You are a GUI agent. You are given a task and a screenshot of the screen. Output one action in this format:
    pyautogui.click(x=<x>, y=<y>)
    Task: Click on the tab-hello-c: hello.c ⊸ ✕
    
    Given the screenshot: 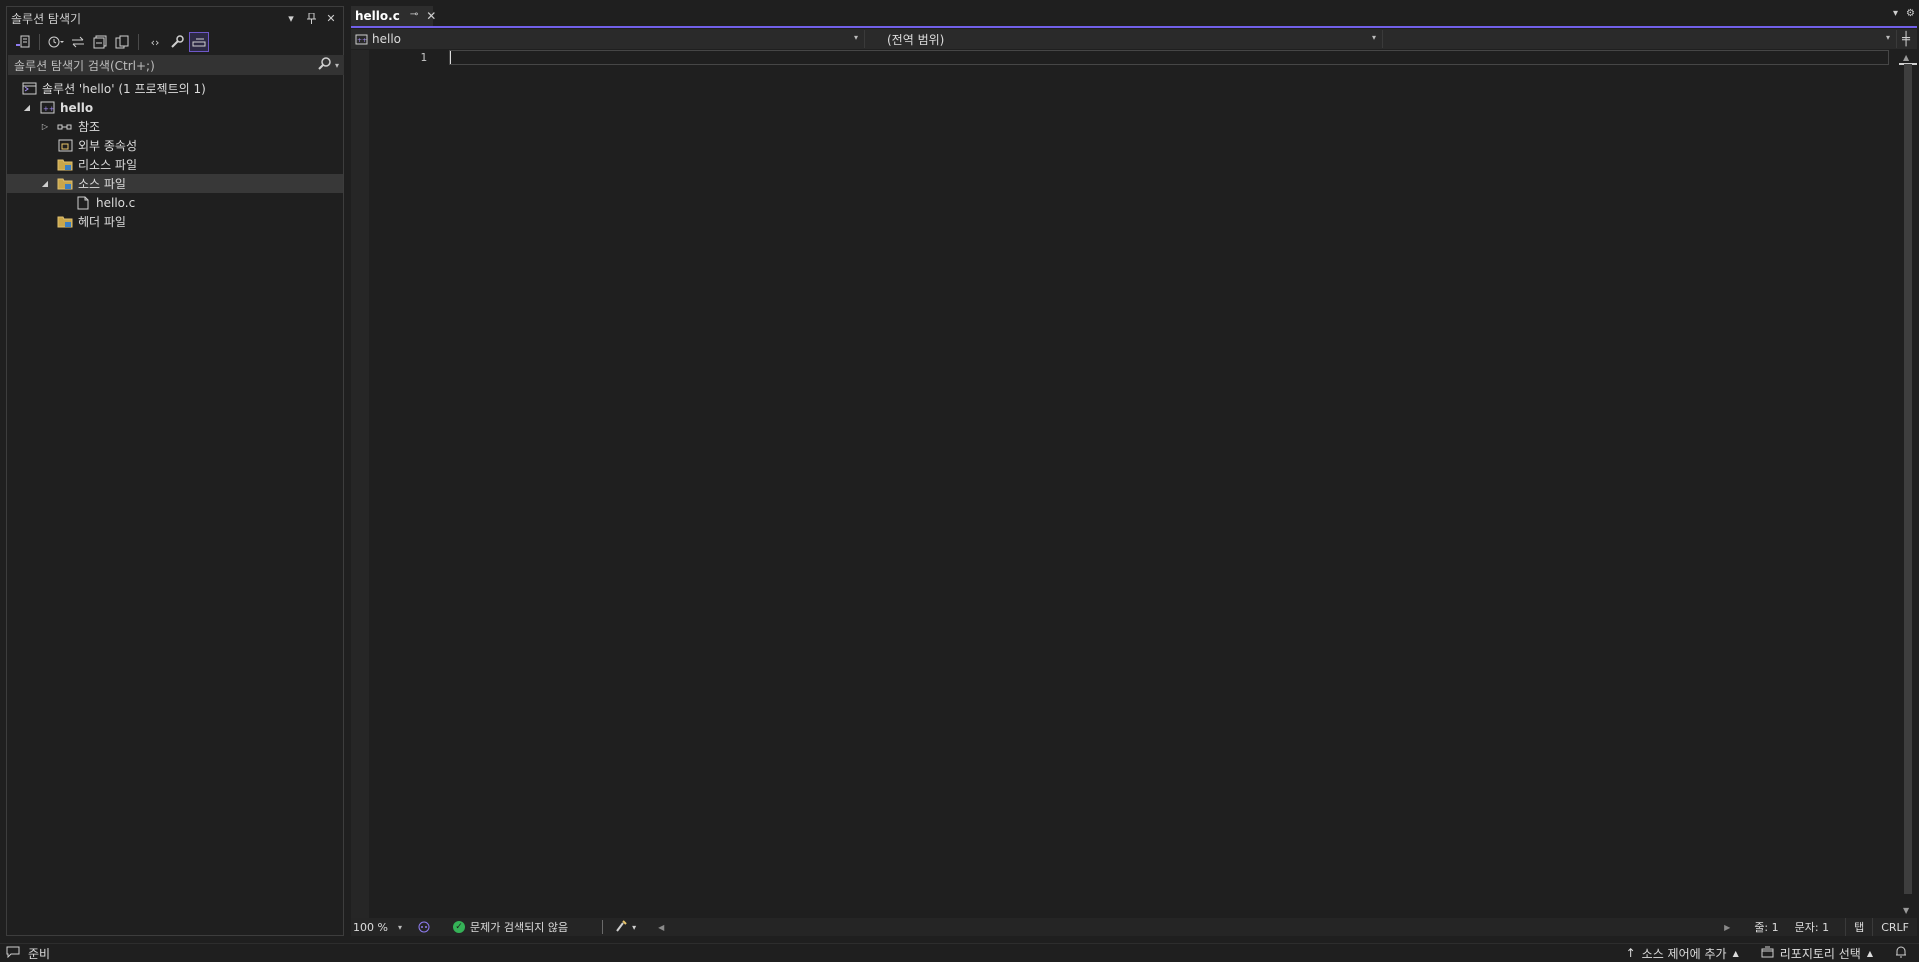 What is the action you would take?
    pyautogui.click(x=393, y=16)
    